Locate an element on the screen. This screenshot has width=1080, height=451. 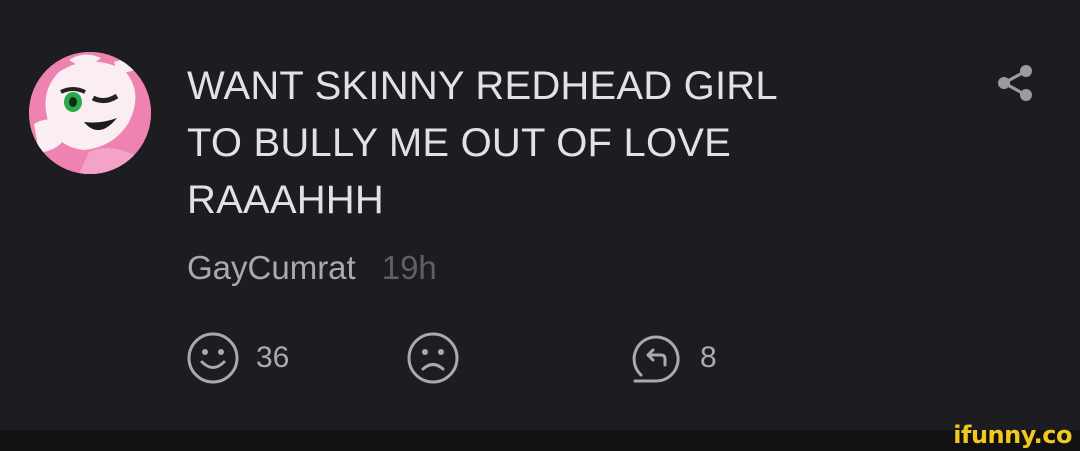
smile-button: 36 is located at coordinates (237, 358).